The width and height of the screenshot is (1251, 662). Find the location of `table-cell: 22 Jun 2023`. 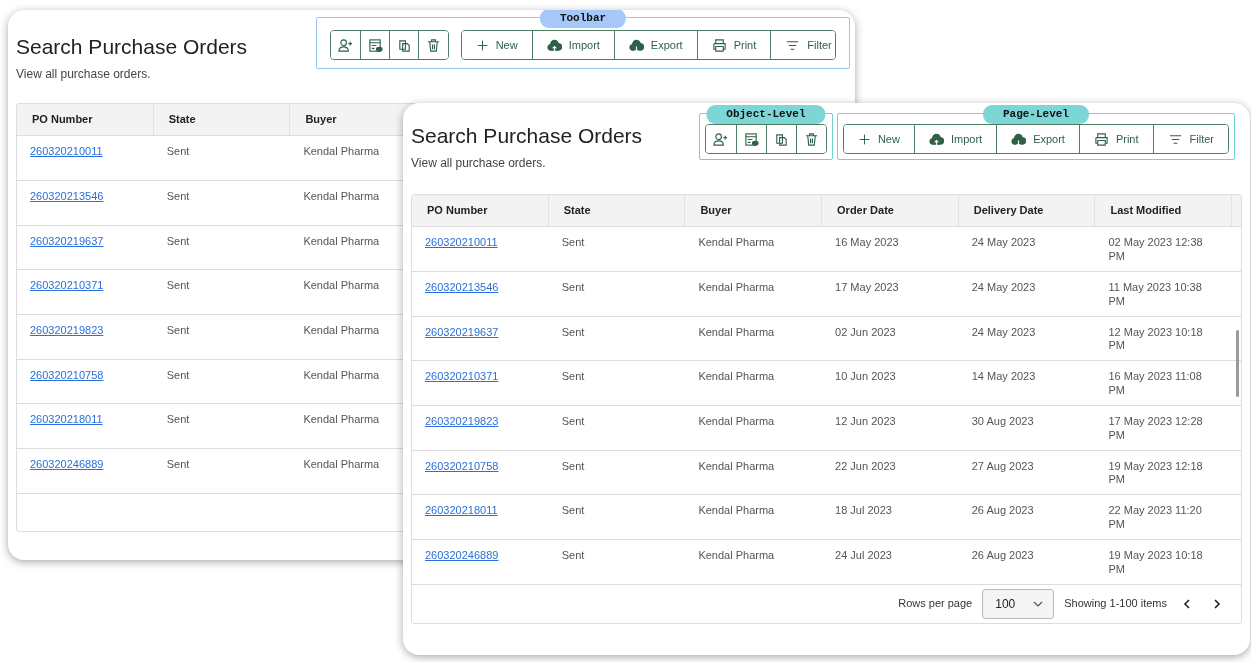

table-cell: 22 Jun 2023 is located at coordinates (865, 465).